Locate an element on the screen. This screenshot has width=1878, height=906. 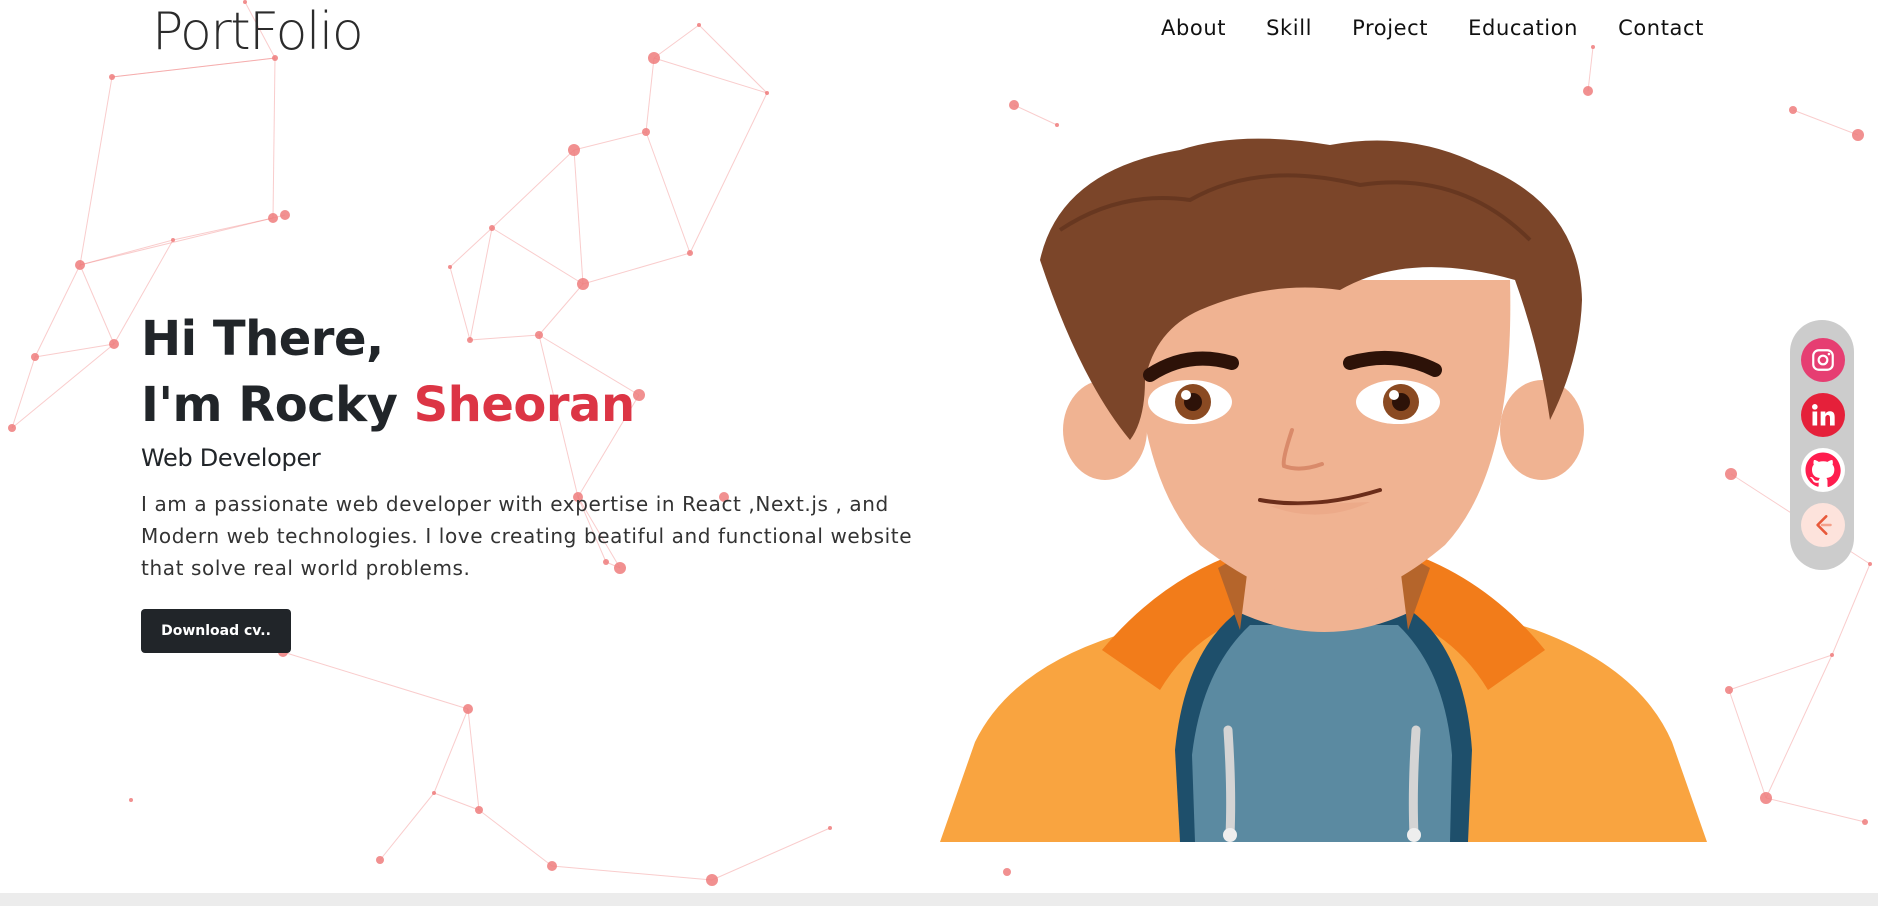
nav-link-contact: Contact is located at coordinates (1661, 28).